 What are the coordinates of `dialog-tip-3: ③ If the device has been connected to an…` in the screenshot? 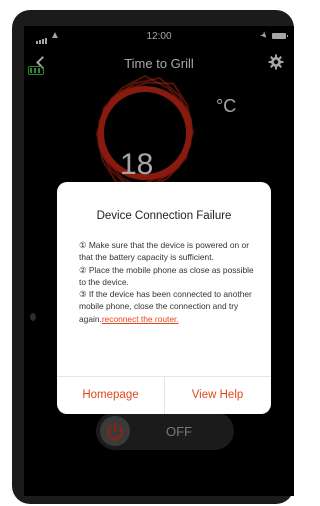 It's located at (167, 306).